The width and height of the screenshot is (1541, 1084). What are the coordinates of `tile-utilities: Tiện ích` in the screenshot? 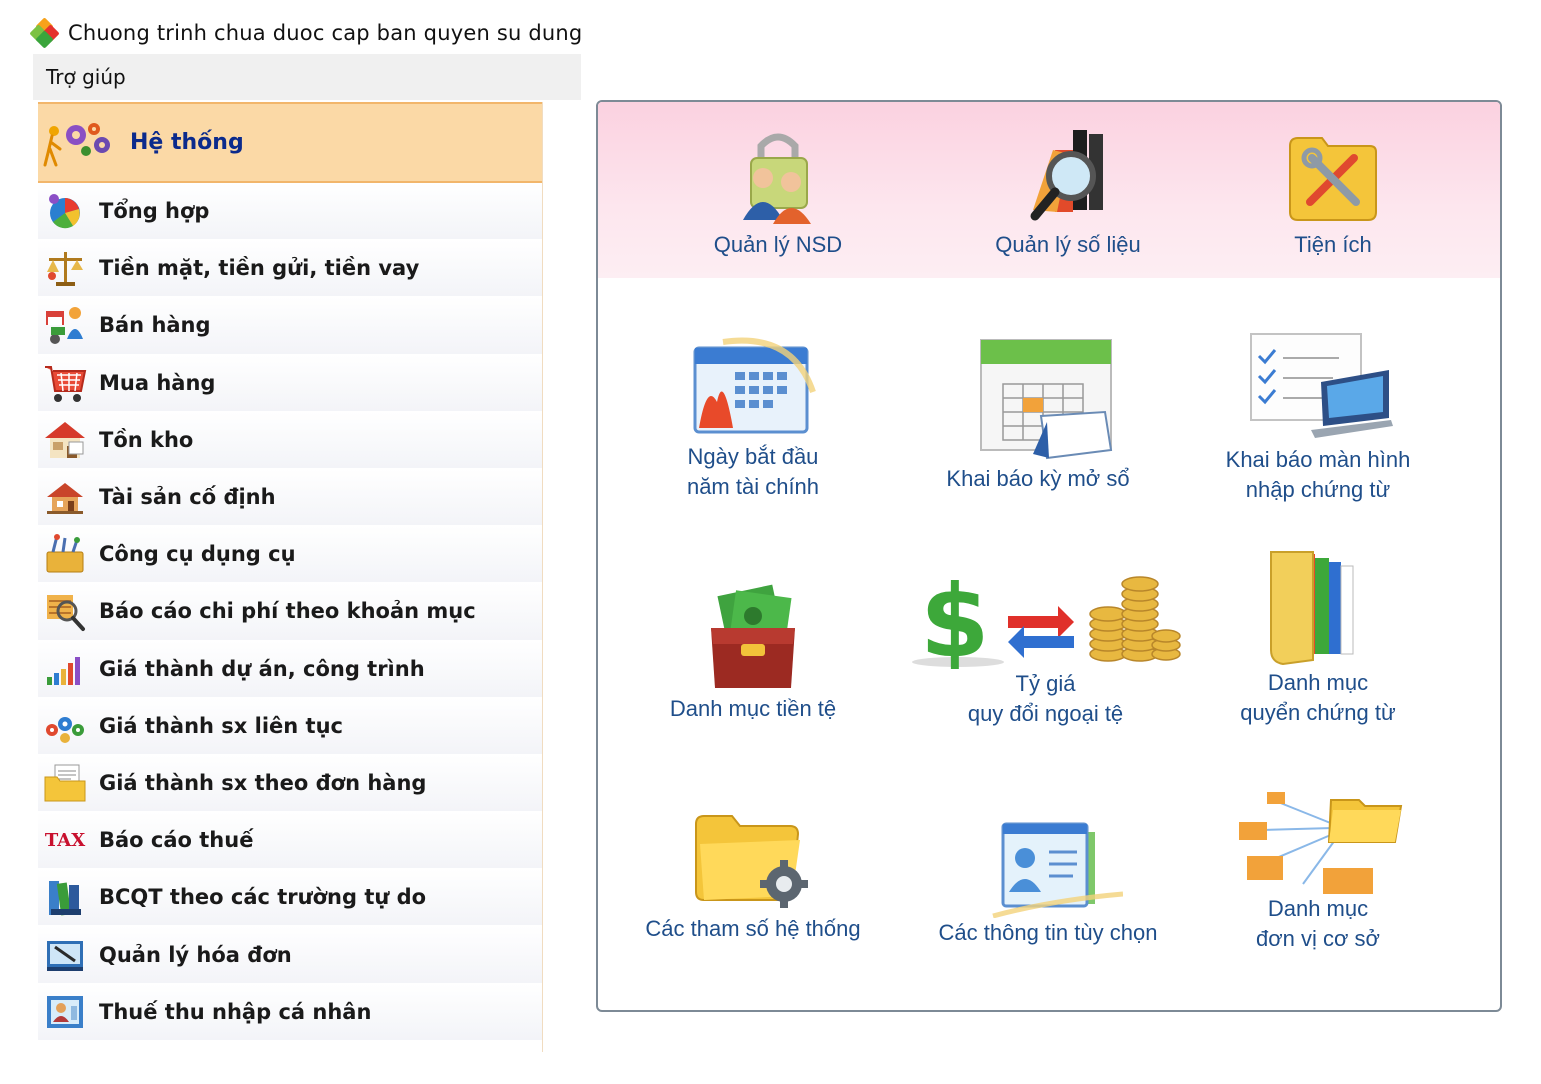 It's located at (1333, 190).